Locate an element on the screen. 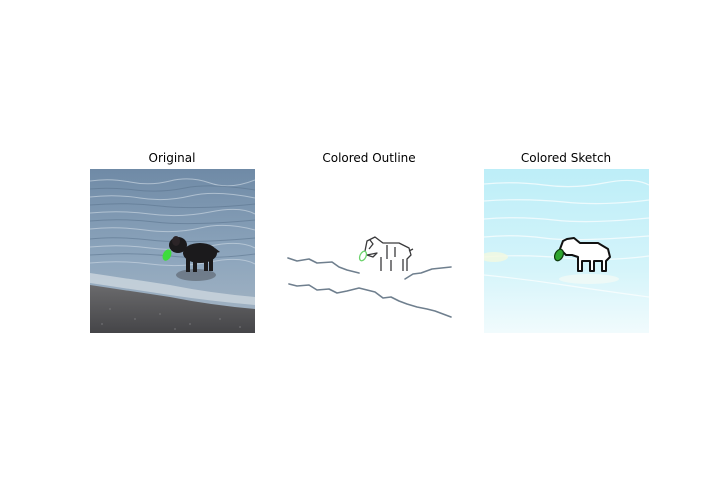  panel-title-colored-outline: Colored Outline is located at coordinates (369, 158).